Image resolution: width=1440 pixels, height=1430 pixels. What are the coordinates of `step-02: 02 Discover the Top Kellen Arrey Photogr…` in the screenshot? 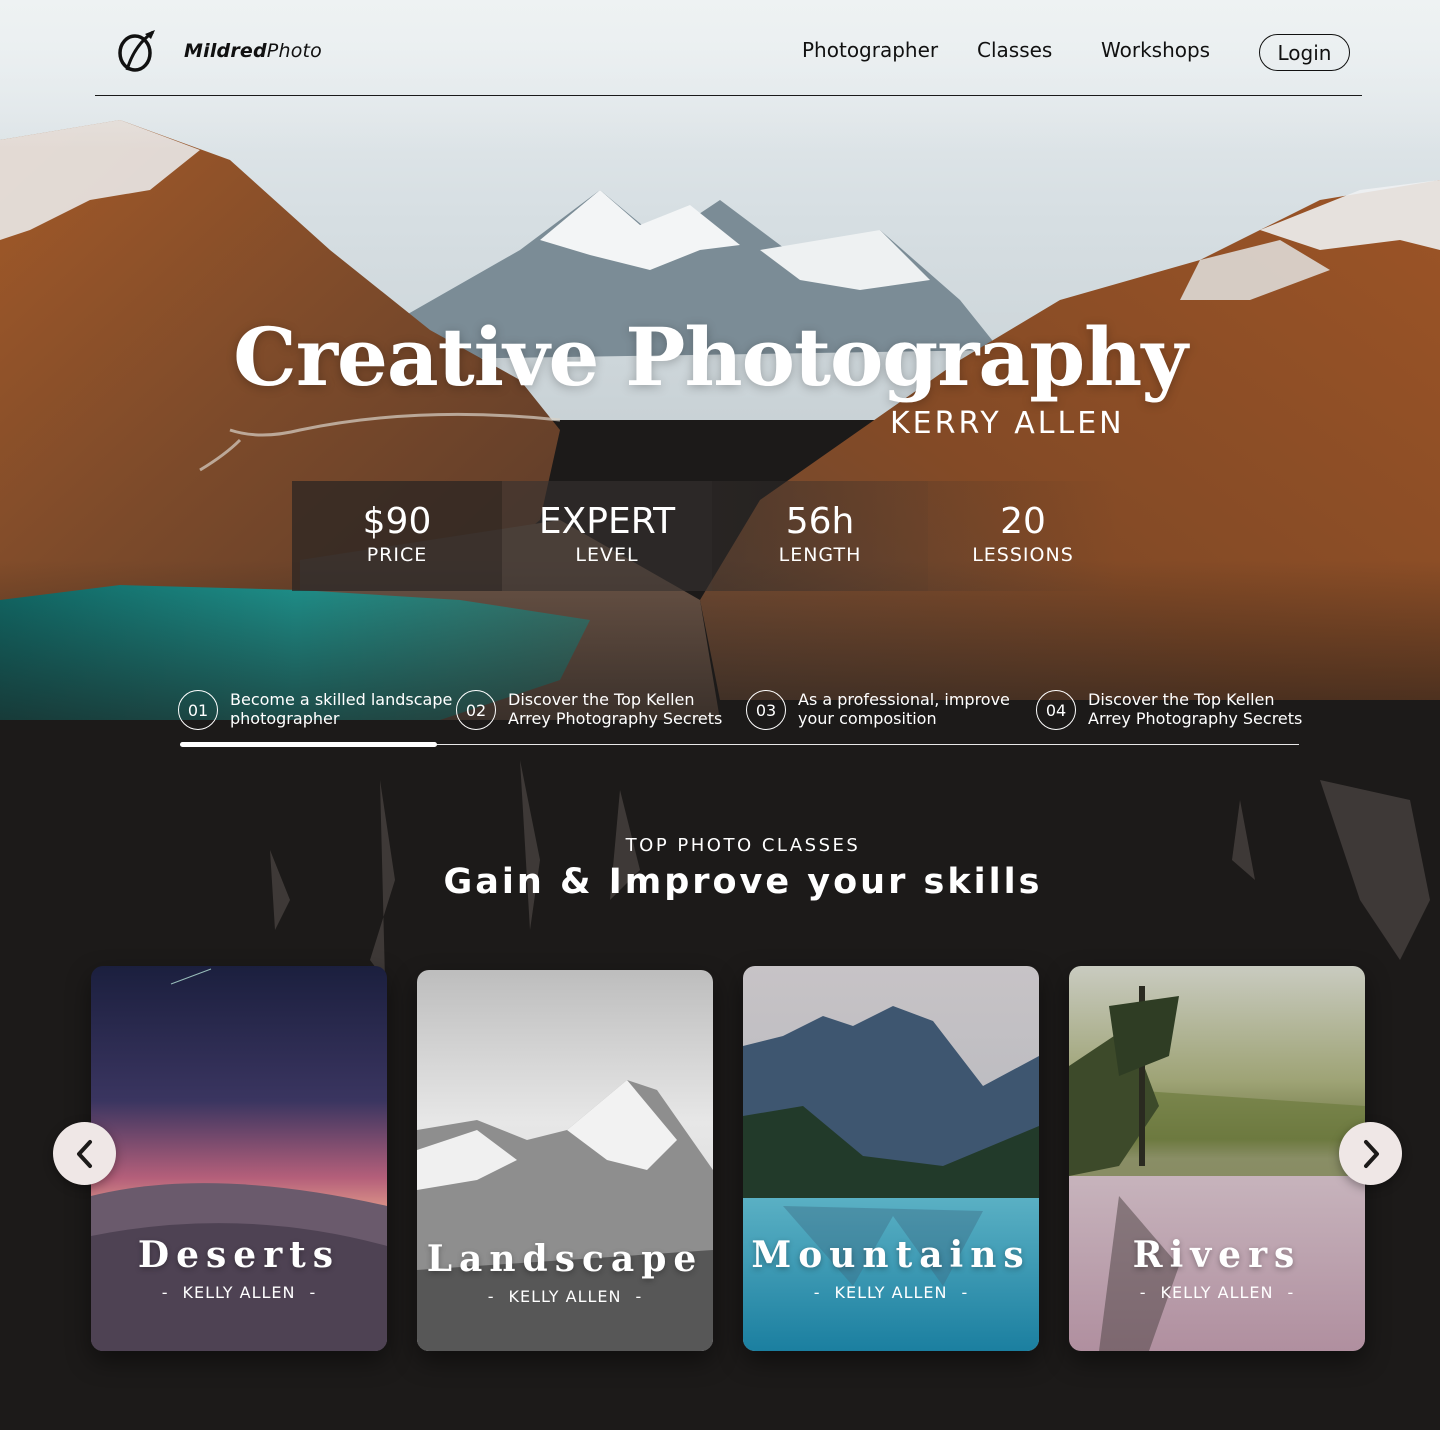 It's located at (598, 711).